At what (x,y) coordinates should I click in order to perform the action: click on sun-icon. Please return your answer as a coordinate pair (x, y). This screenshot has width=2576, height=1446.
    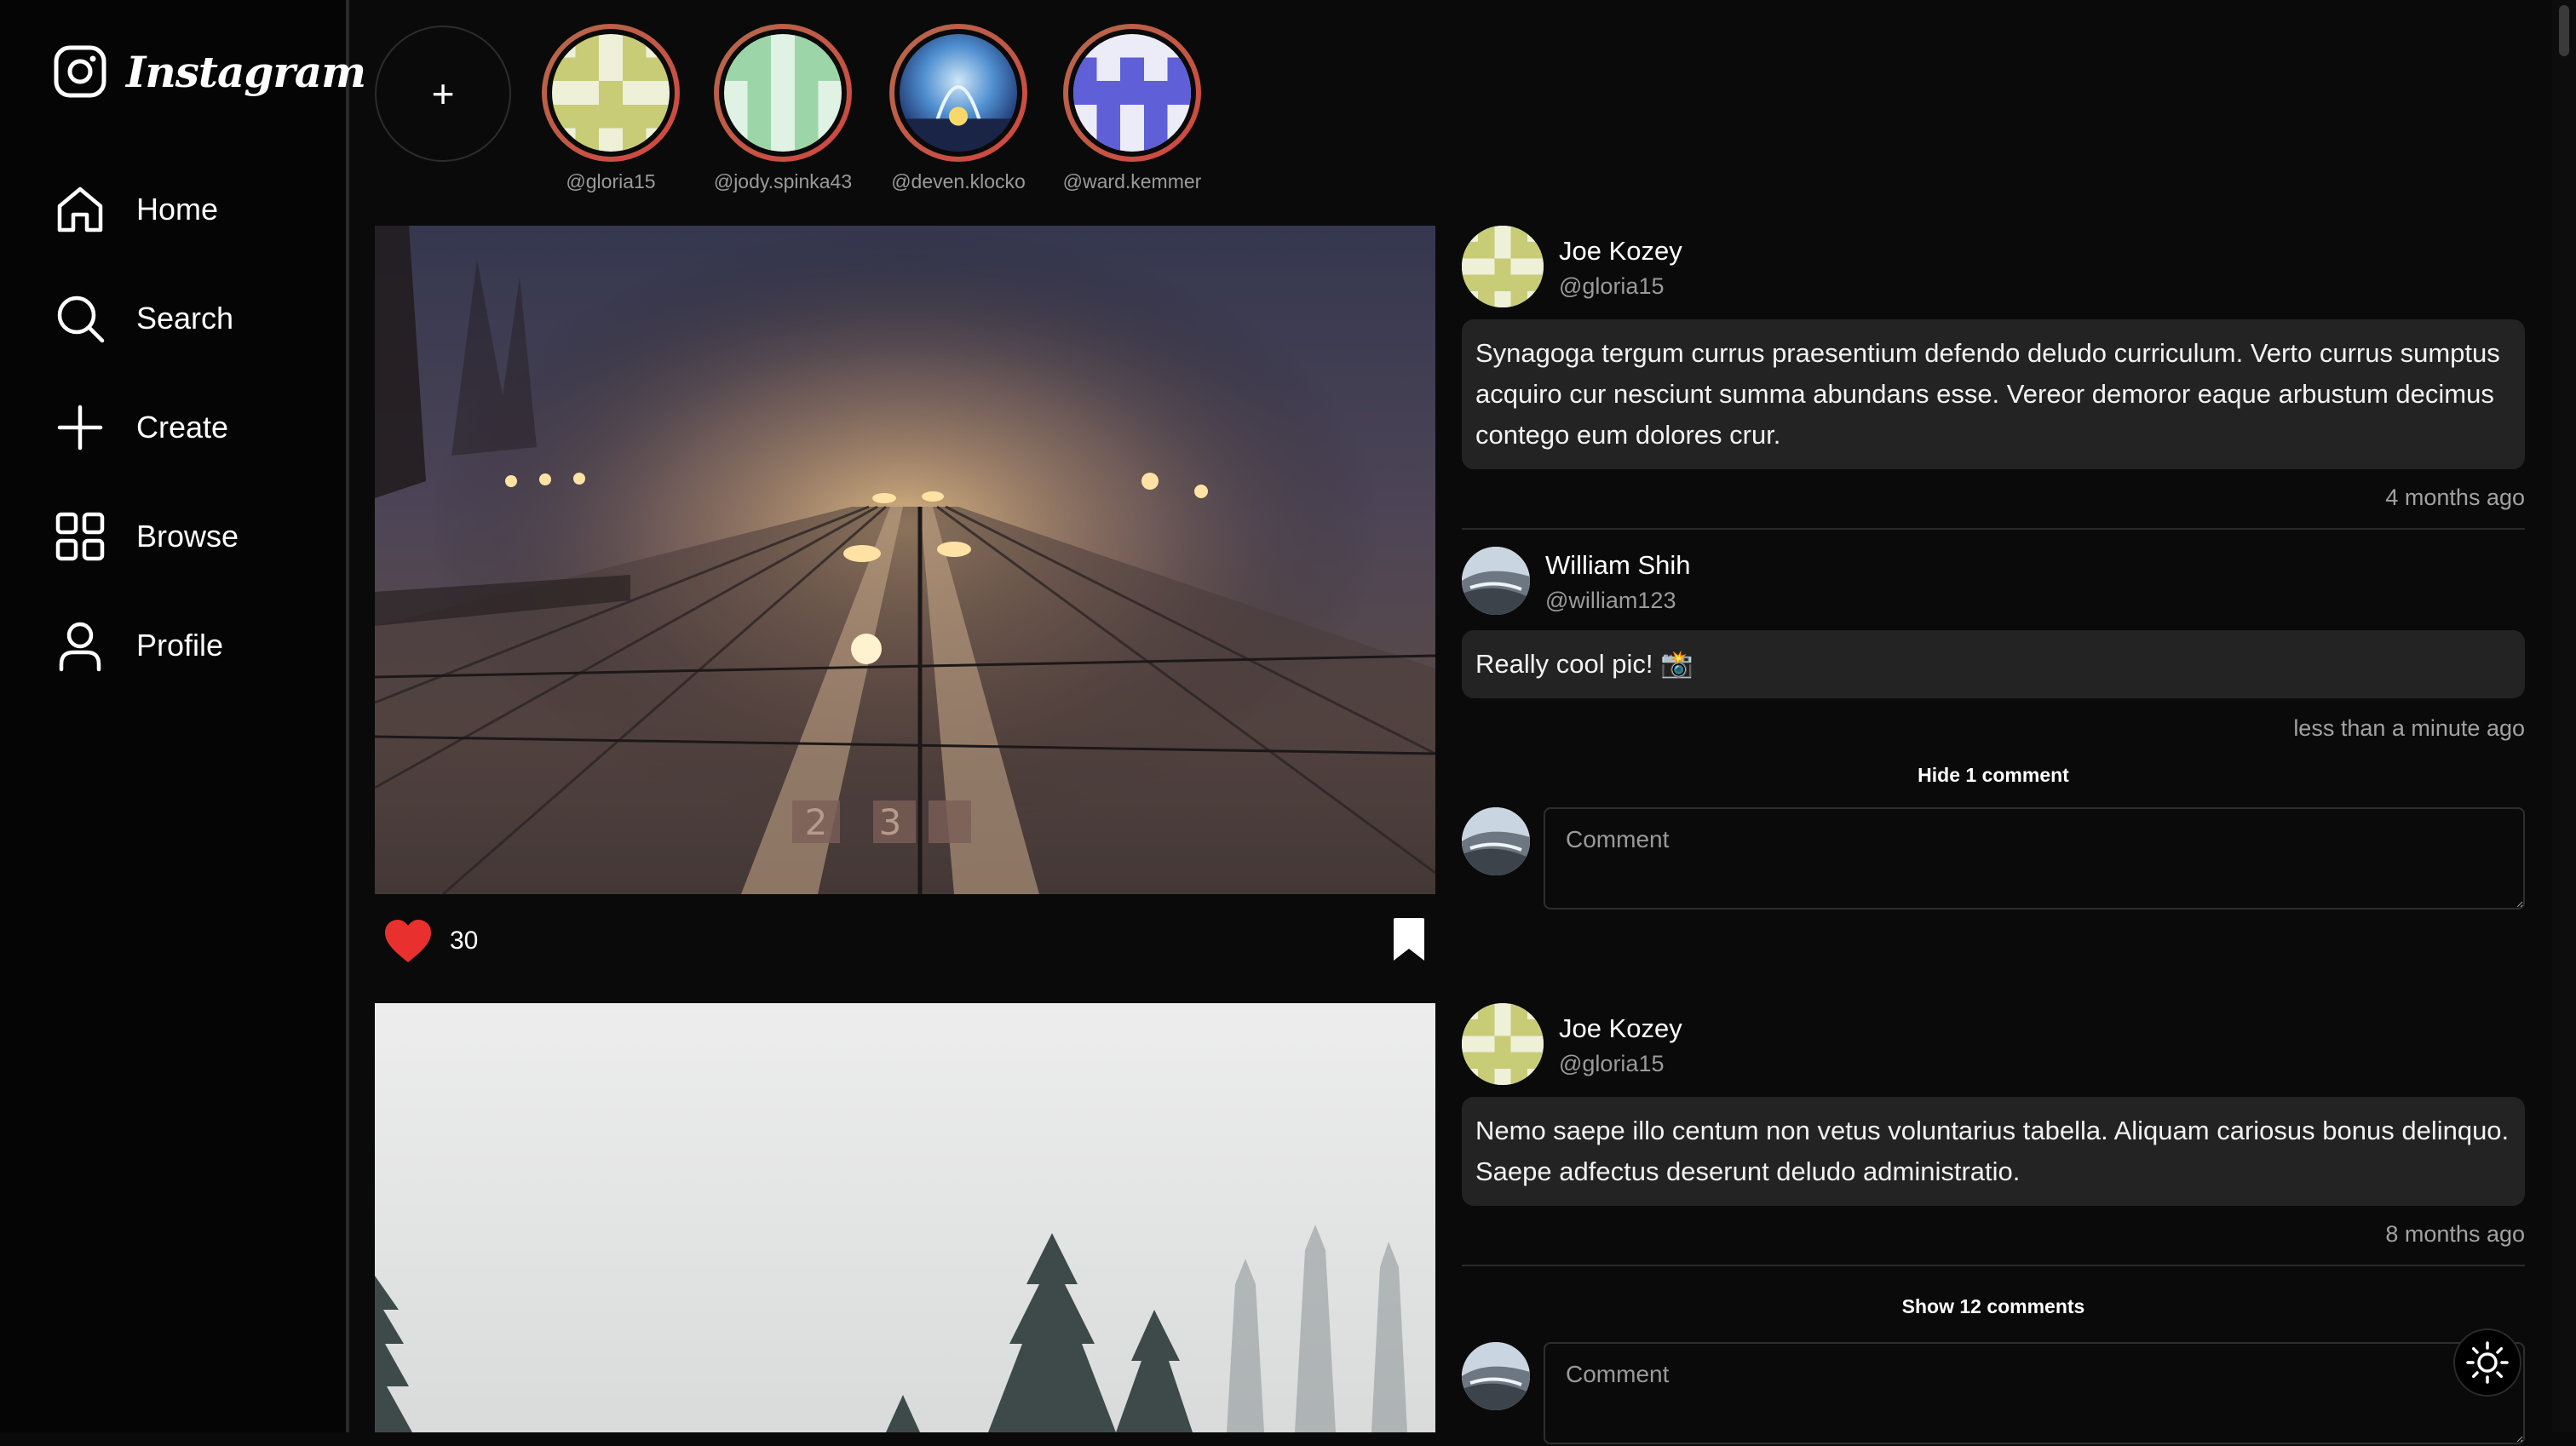
    Looking at the image, I should click on (2487, 1362).